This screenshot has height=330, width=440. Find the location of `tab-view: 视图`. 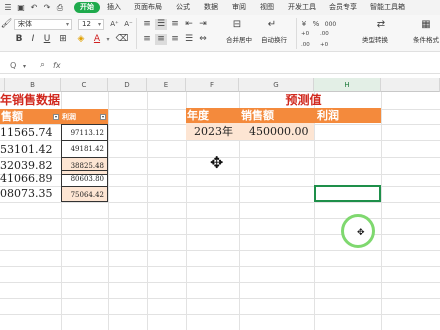

tab-view: 视图 is located at coordinates (267, 7).